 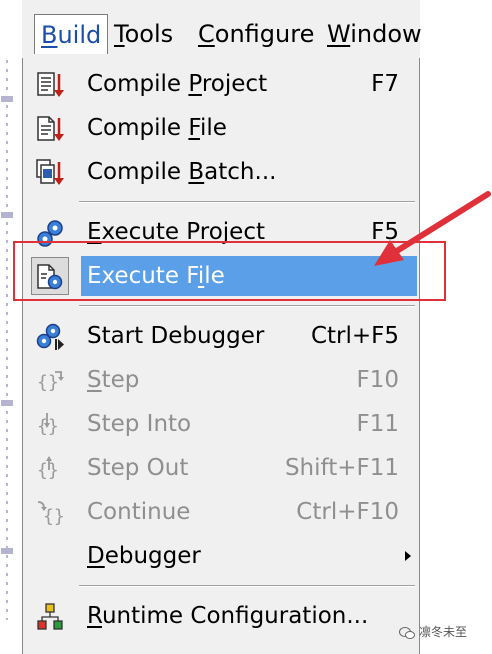 What do you see at coordinates (48, 425) in the screenshot?
I see `step-into-icon: {}` at bounding box center [48, 425].